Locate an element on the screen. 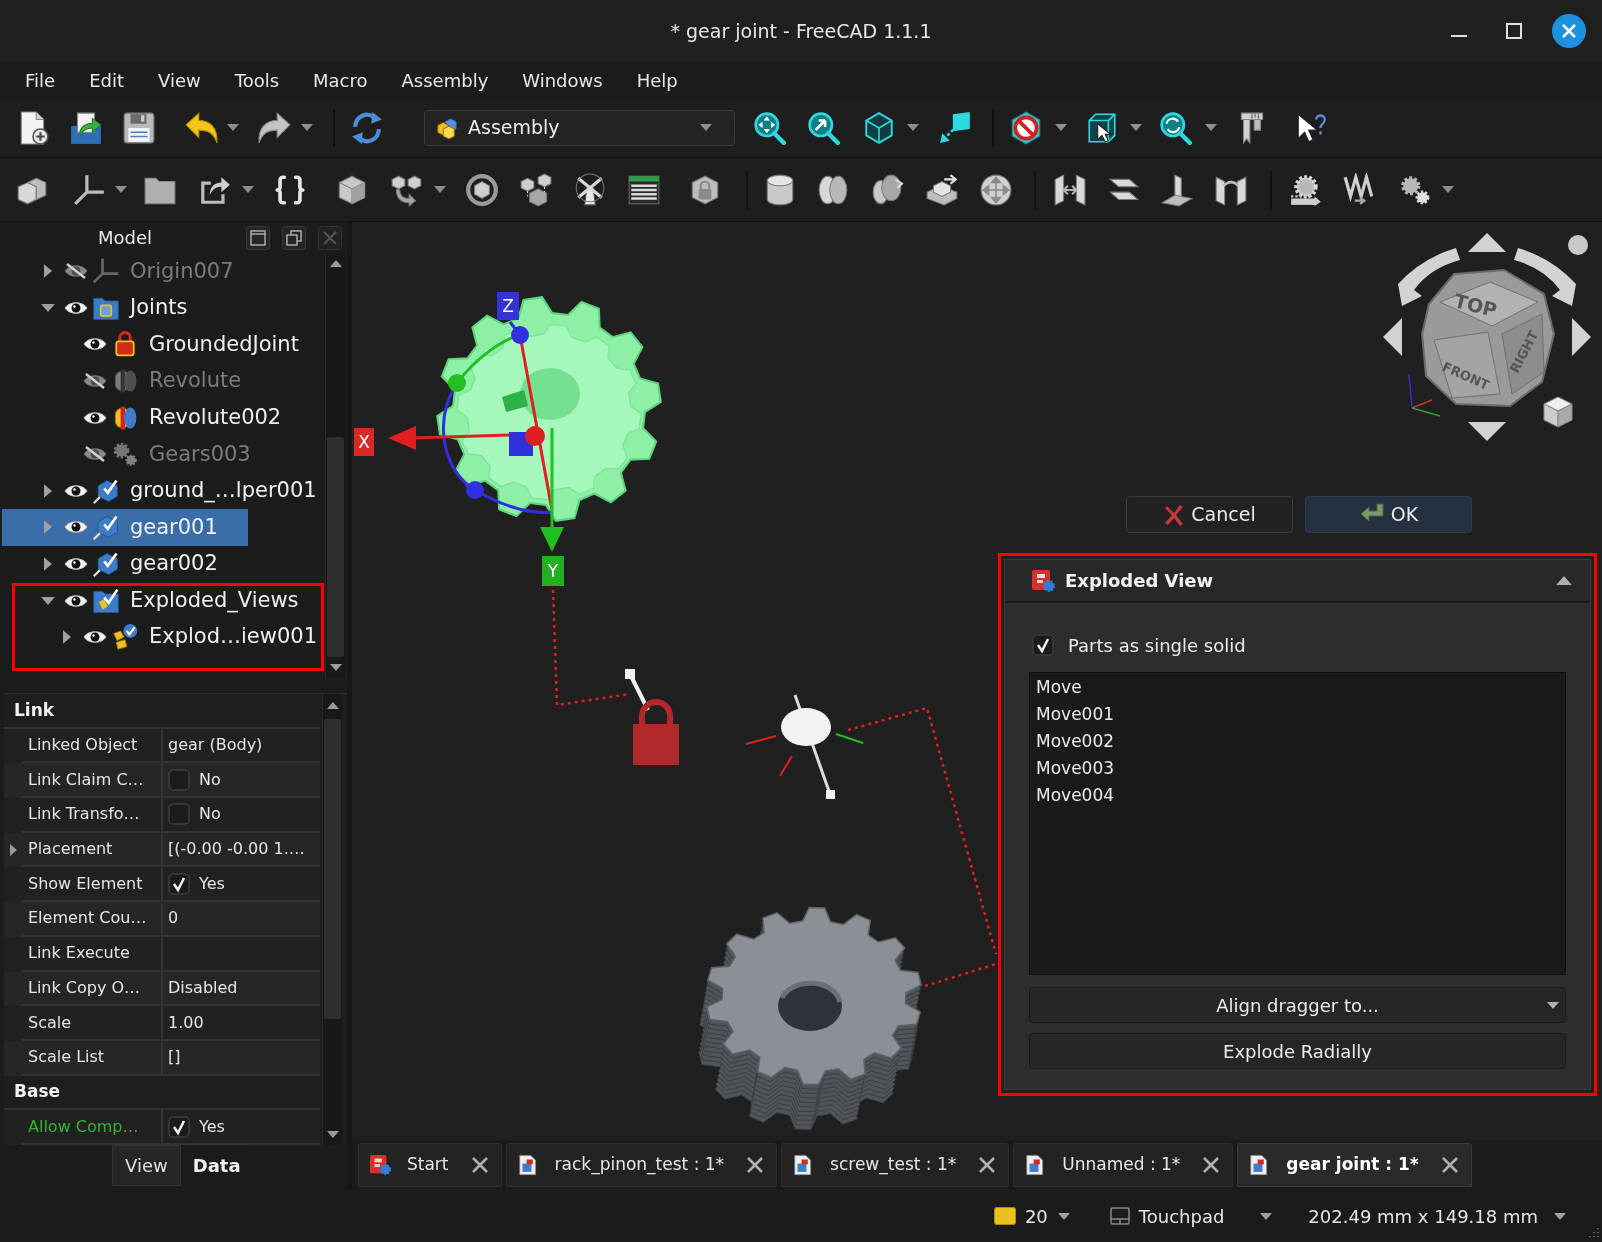 Image resolution: width=1602 pixels, height=1242 pixels. float-icon is located at coordinates (294, 237).